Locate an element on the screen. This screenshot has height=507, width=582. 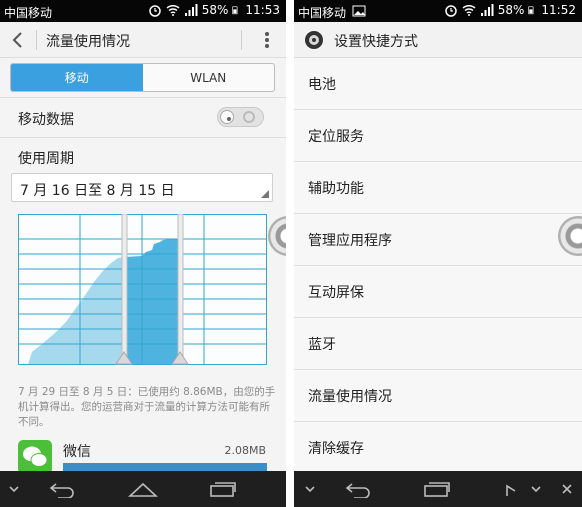
list-item-label: 蓝牙 is located at coordinates (322, 345).